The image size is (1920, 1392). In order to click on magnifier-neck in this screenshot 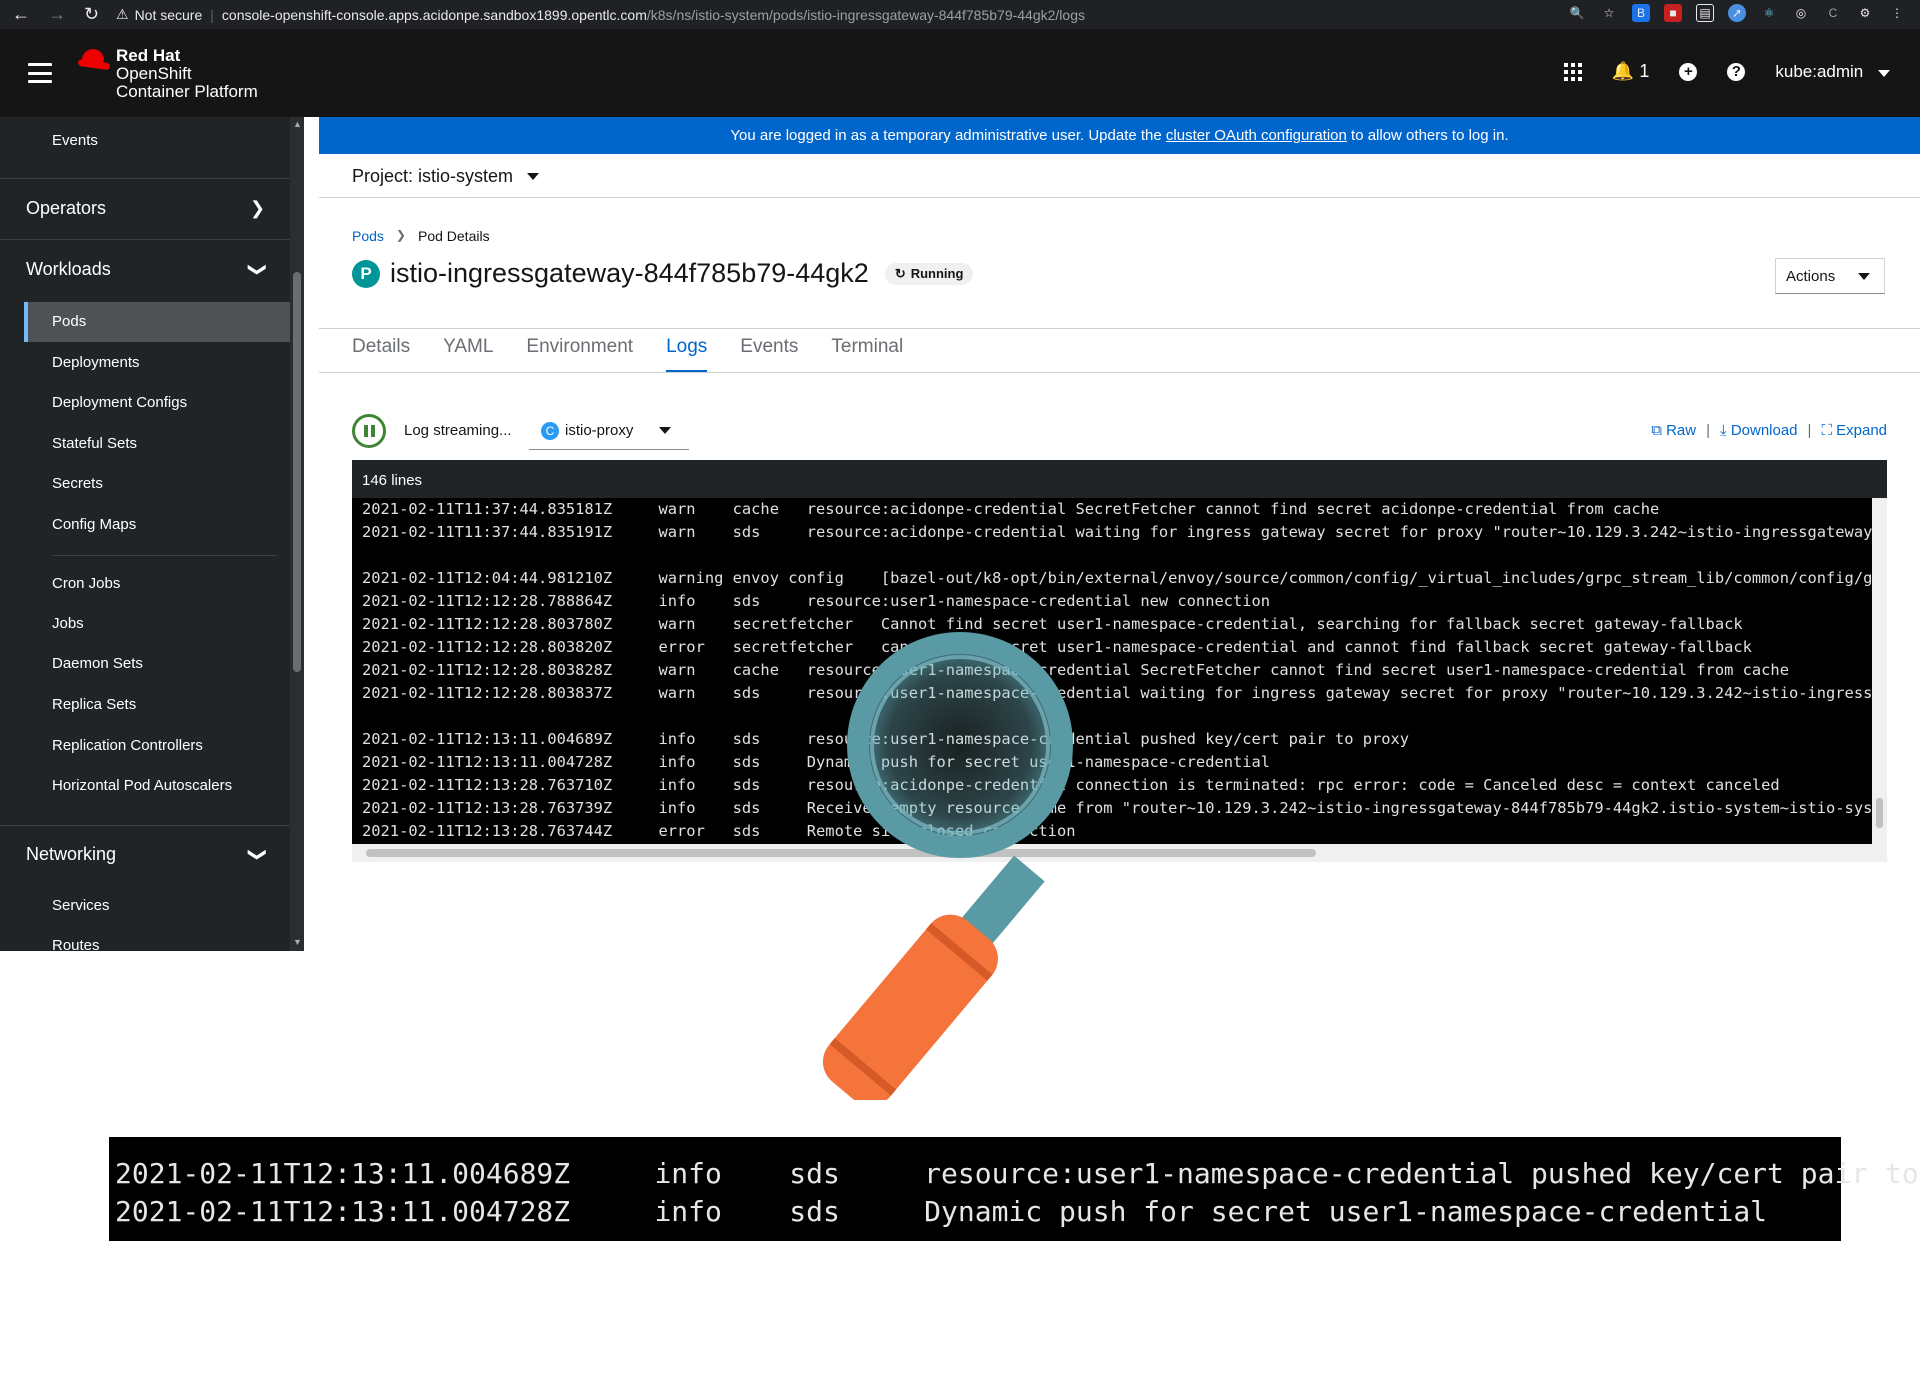, I will do `click(1000, 903)`.